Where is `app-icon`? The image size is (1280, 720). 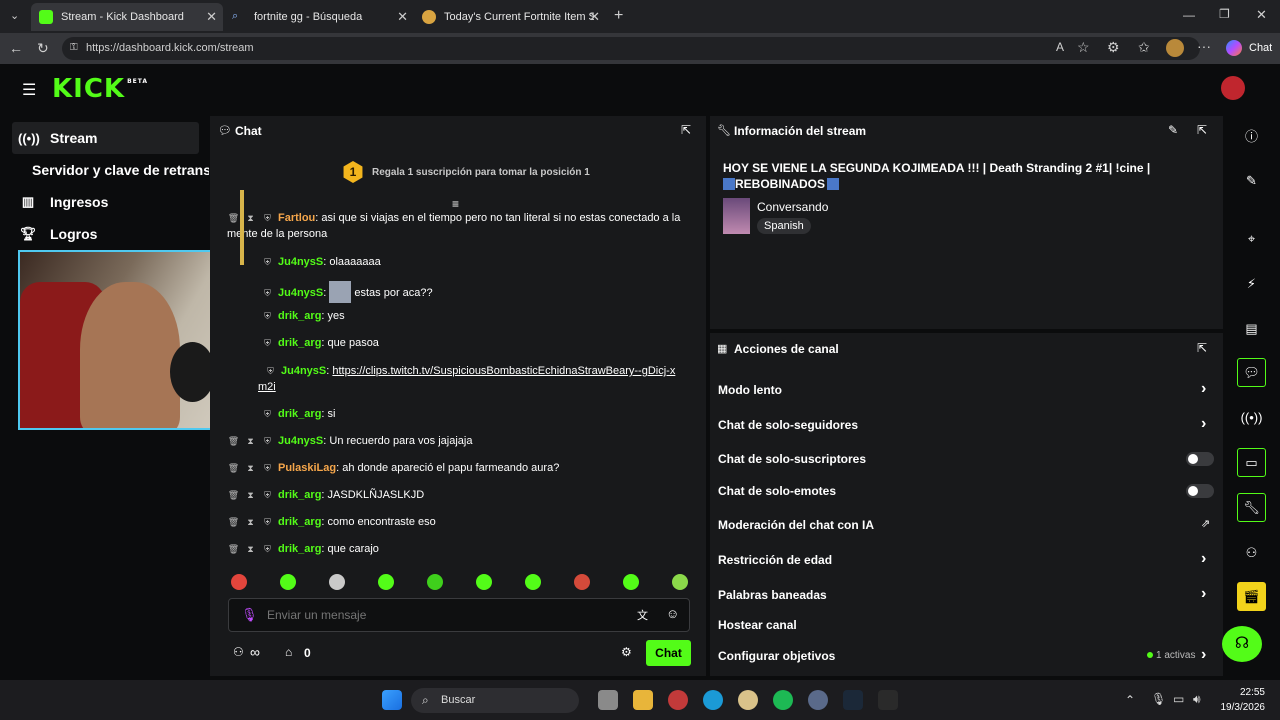
app-icon is located at coordinates (748, 700).